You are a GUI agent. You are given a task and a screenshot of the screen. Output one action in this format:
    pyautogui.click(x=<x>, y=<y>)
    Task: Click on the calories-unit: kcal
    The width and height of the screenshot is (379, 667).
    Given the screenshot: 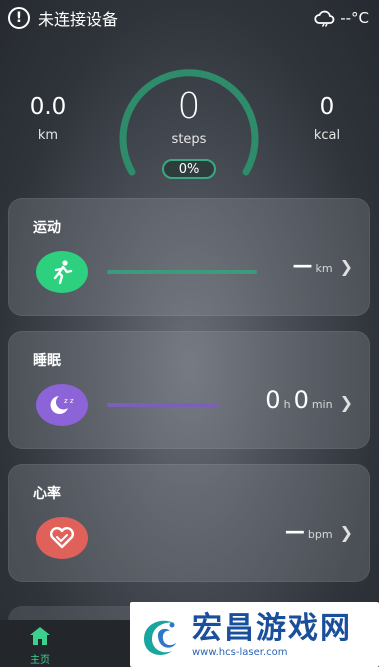 What is the action you would take?
    pyautogui.click(x=327, y=135)
    